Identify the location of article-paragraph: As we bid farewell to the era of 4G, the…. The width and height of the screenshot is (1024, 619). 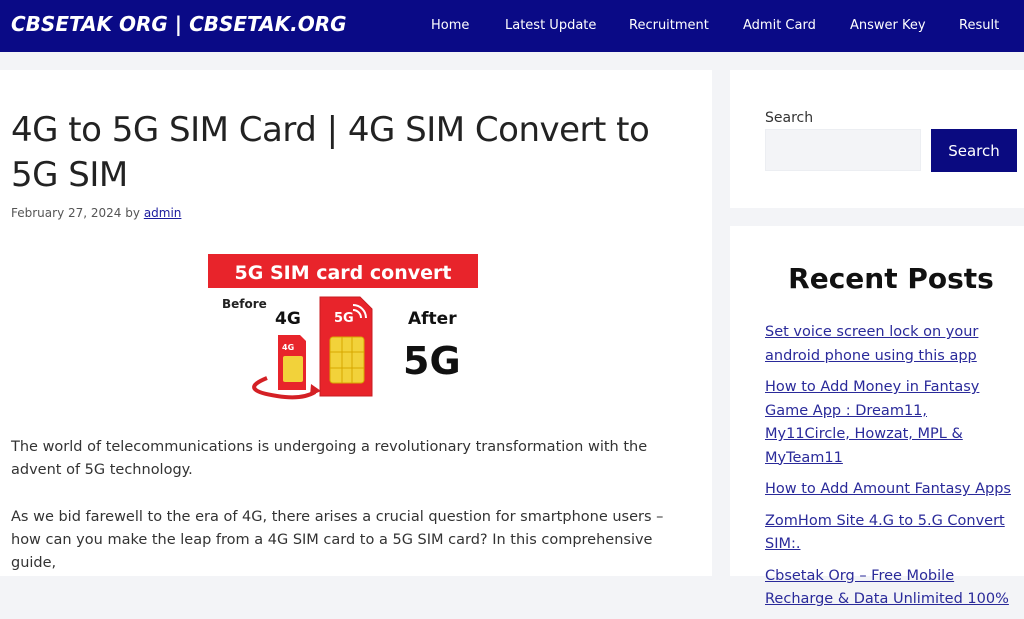
(337, 540).